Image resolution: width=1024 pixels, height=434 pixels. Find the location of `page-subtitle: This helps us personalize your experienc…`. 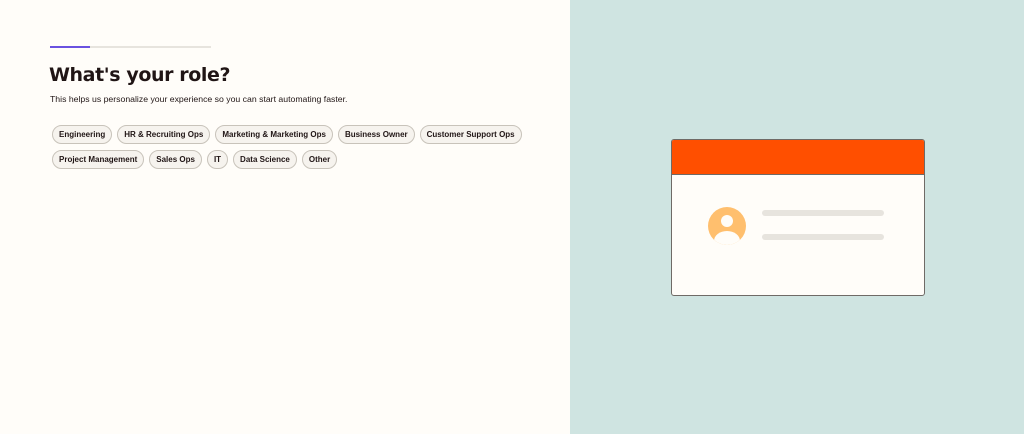

page-subtitle: This helps us personalize your experienc… is located at coordinates (199, 99).